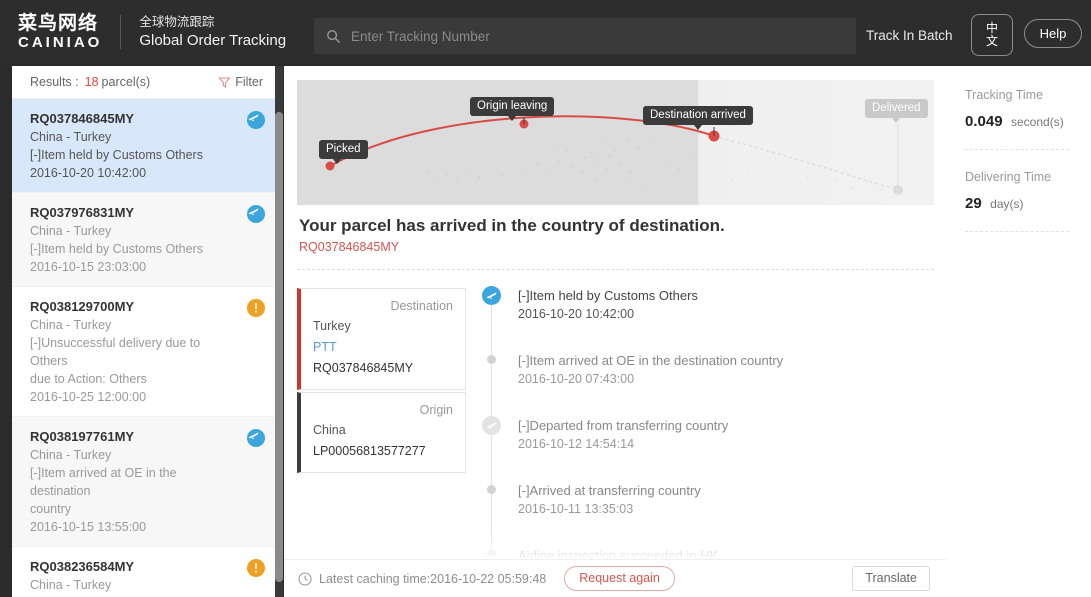  What do you see at coordinates (224, 82) in the screenshot?
I see `funnel-icon` at bounding box center [224, 82].